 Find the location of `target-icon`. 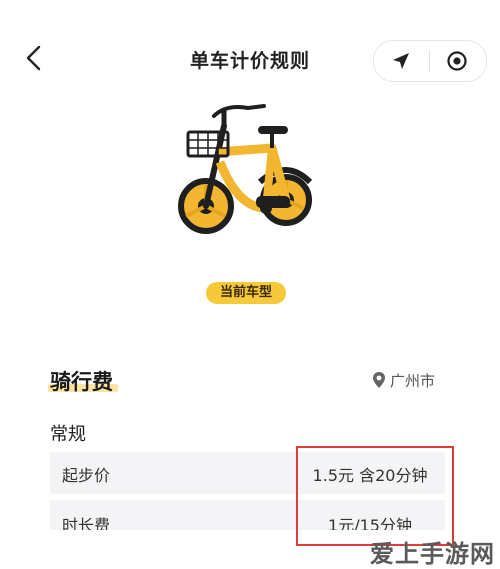

target-icon is located at coordinates (457, 61).